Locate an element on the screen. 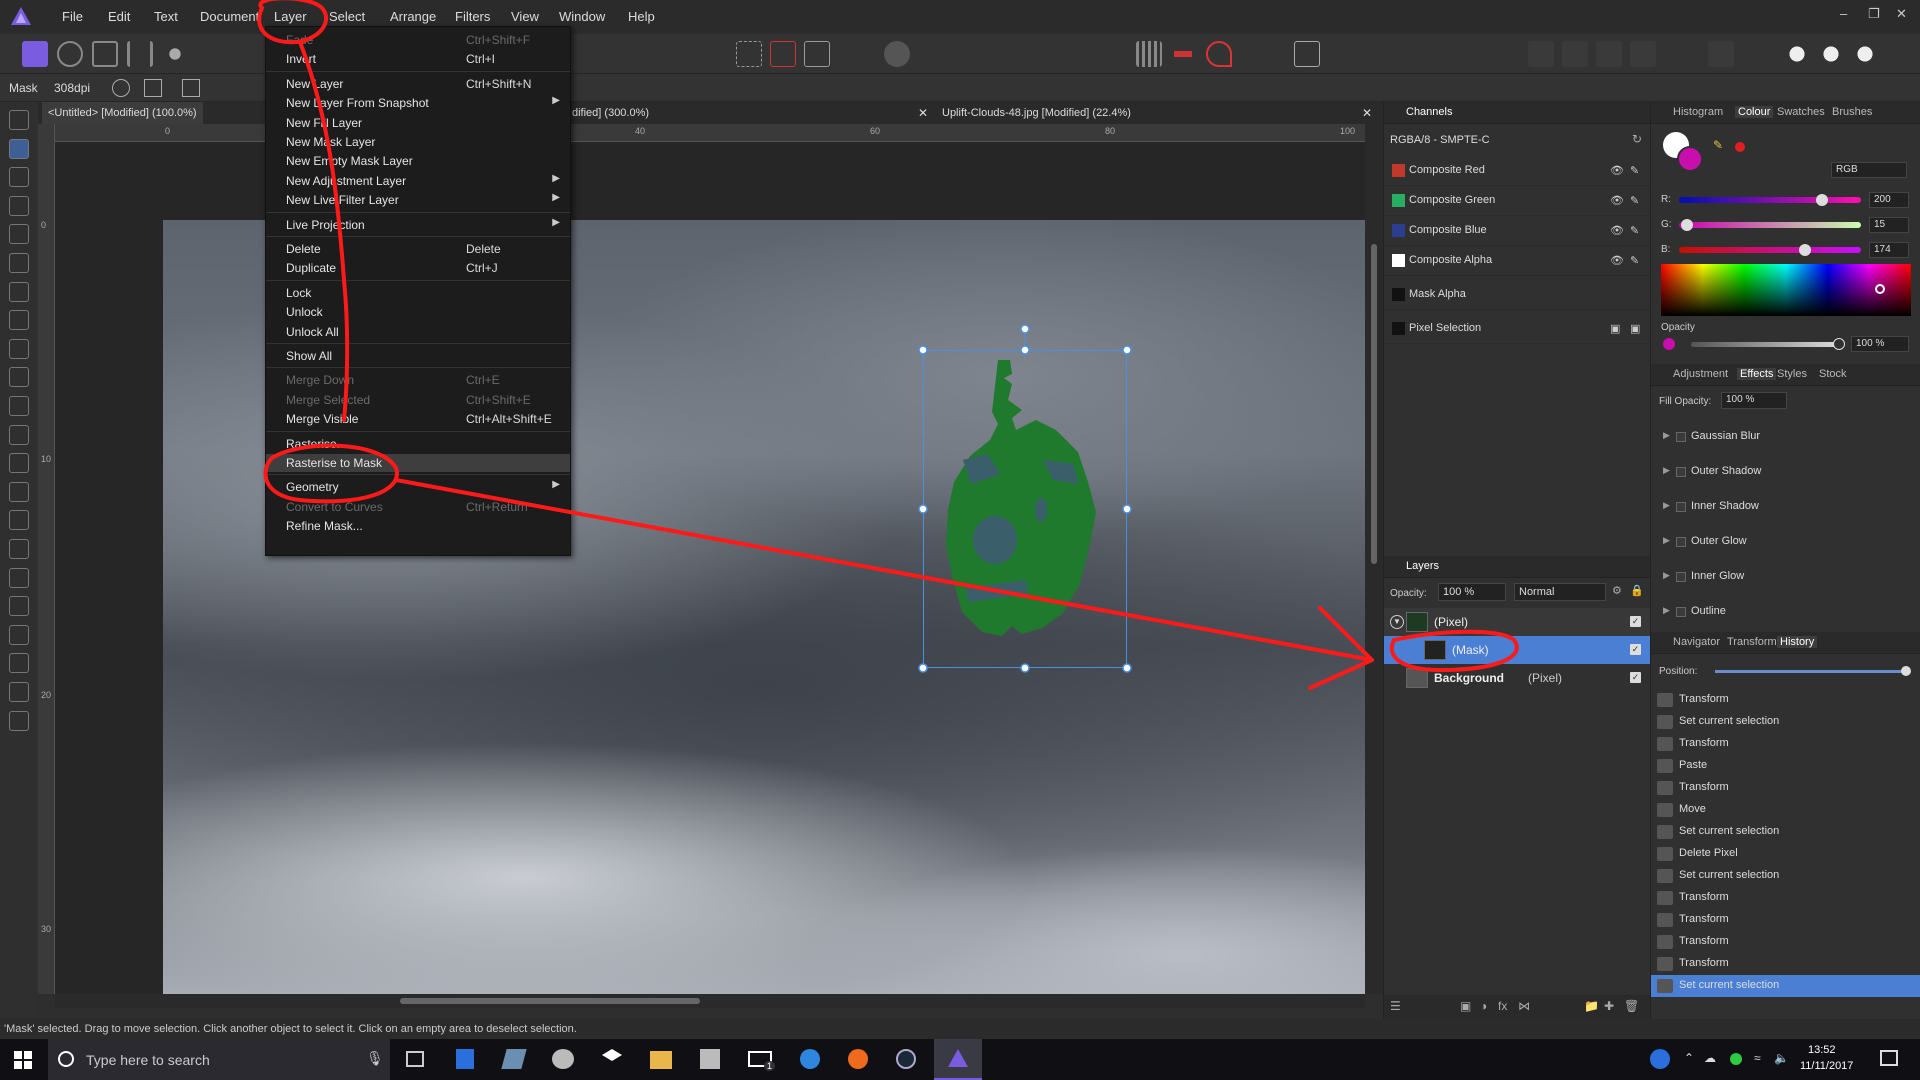 The width and height of the screenshot is (1920, 1080). menu-item-rasterise-to-mask: Rasterise to Mask is located at coordinates (418, 463).